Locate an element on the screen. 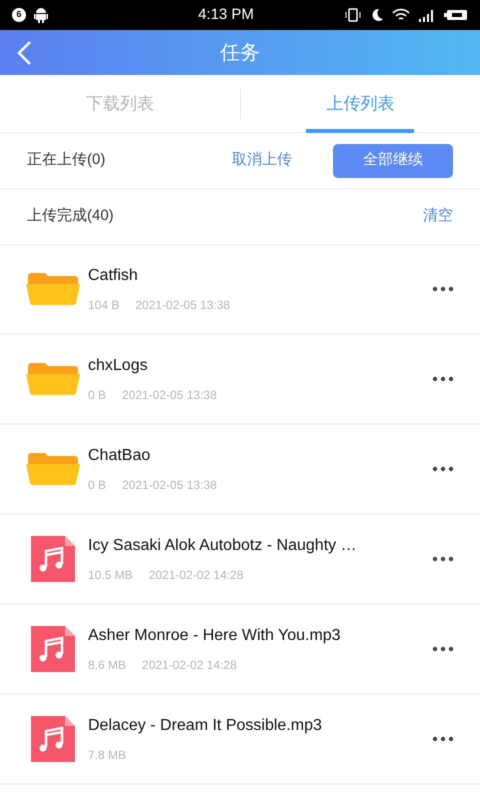  uploading-label: 正在上传(0) is located at coordinates (66, 160).